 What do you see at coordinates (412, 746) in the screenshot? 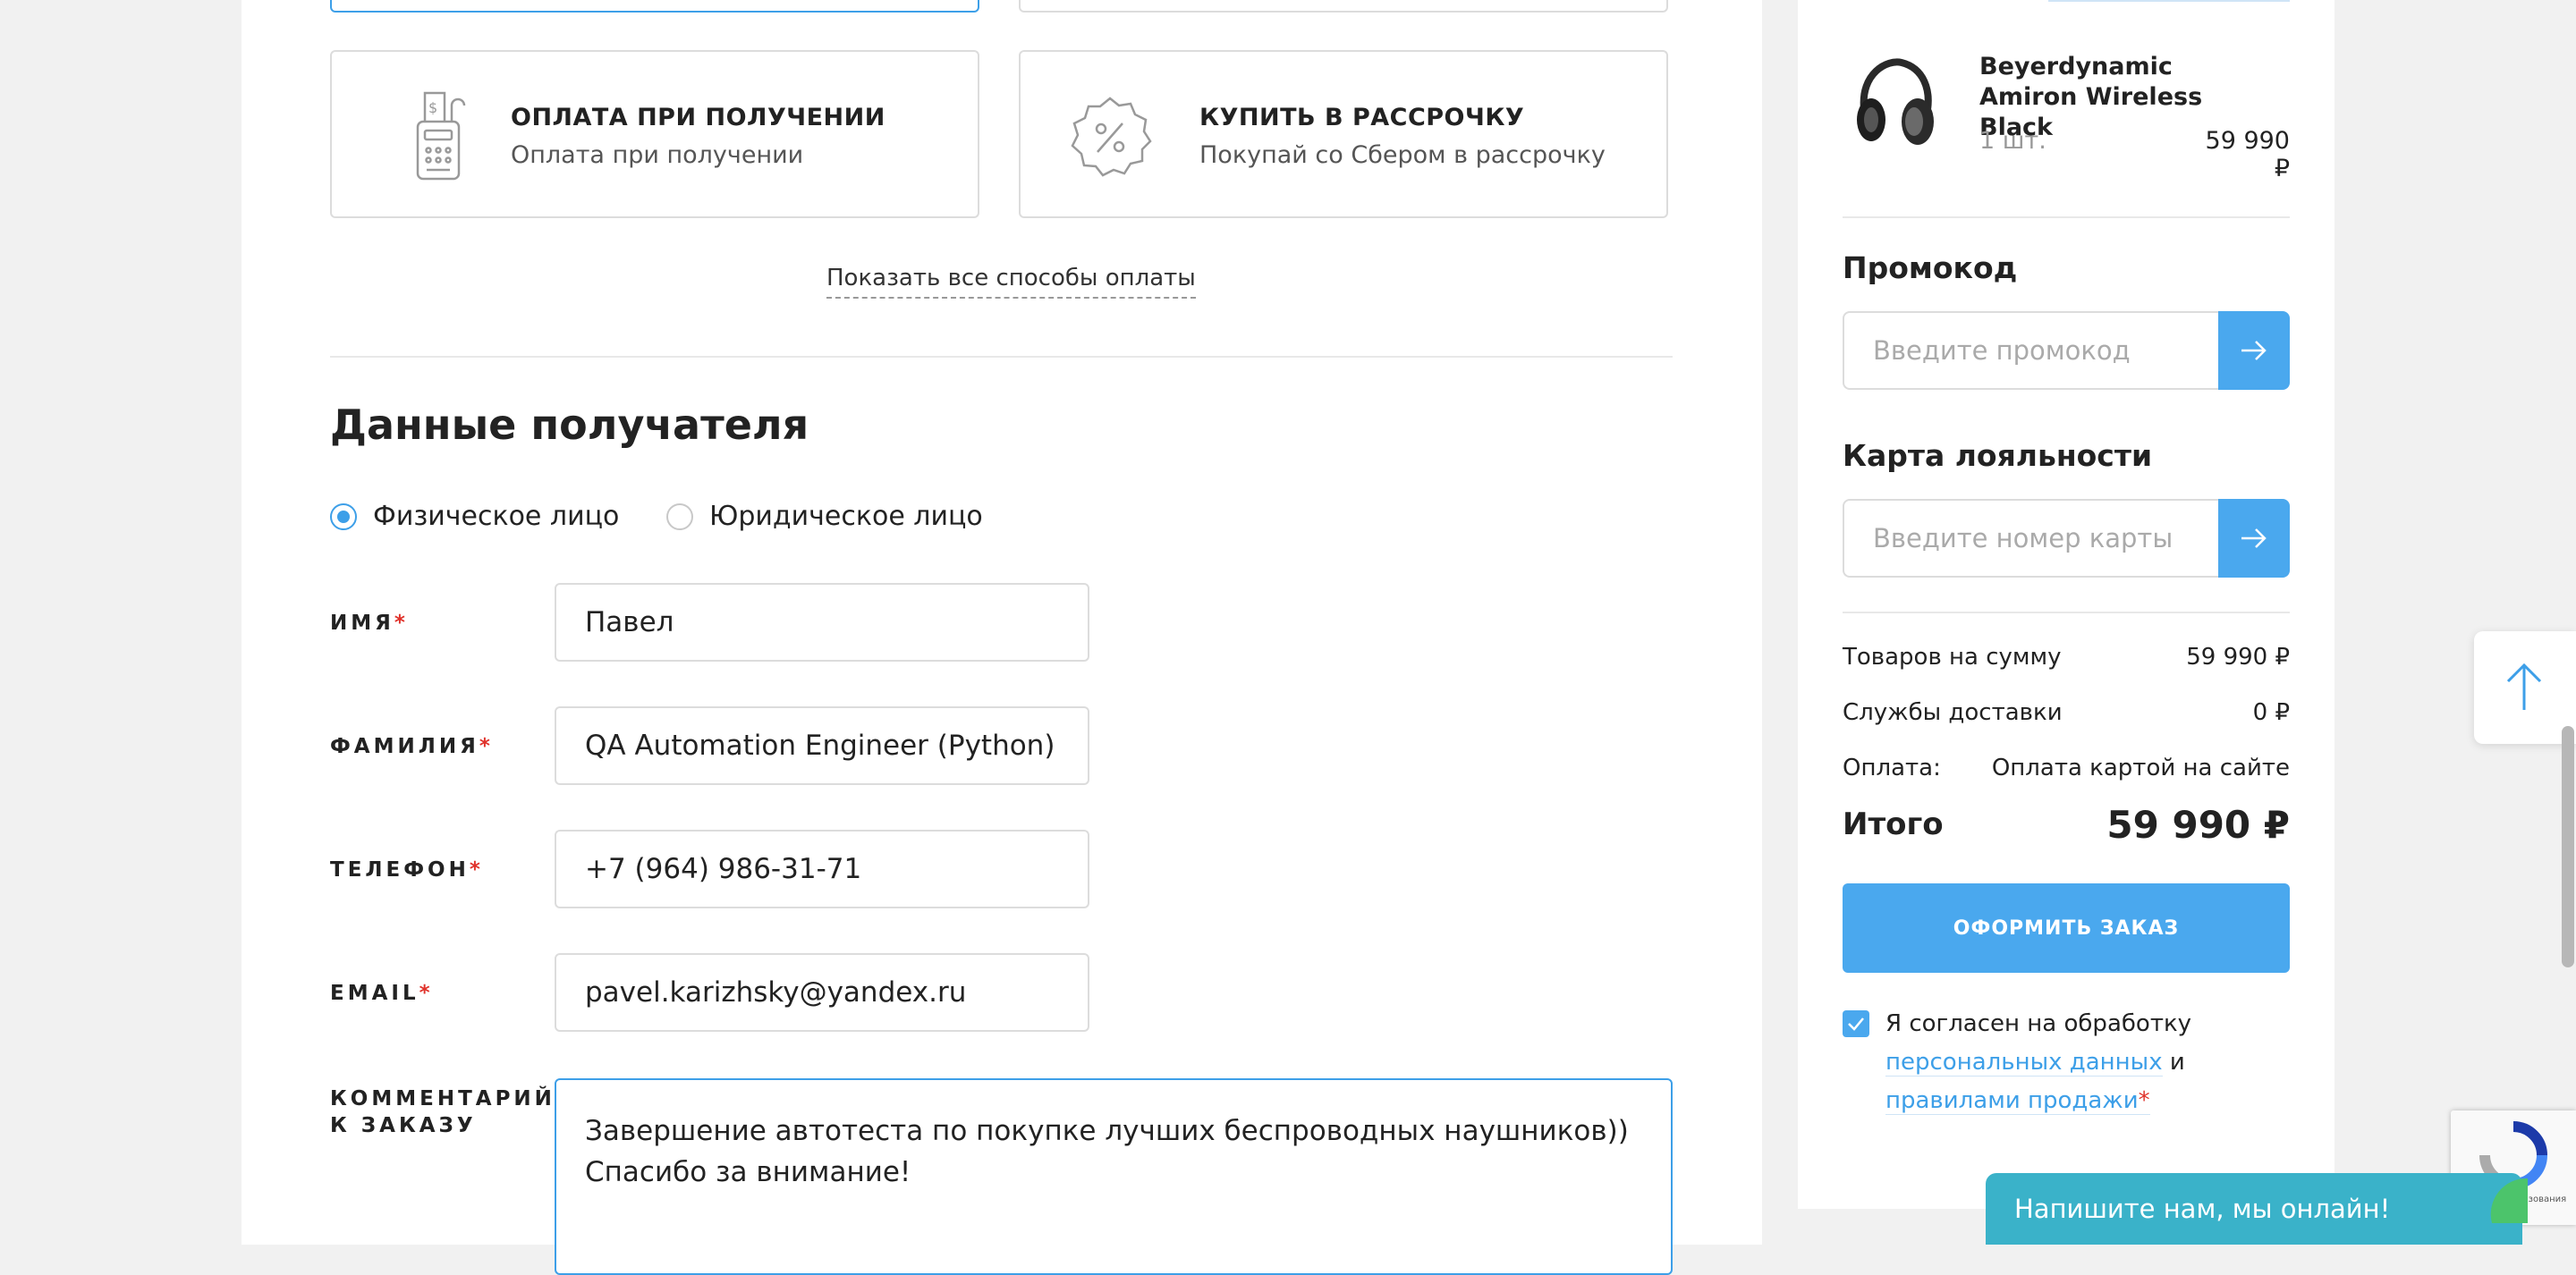
I see `surname-label: ФАМИЛИЯ*` at bounding box center [412, 746].